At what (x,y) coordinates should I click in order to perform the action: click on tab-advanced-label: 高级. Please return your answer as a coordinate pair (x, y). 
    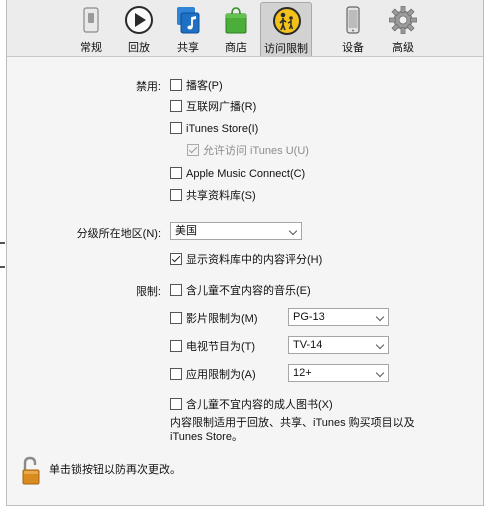
    Looking at the image, I should click on (403, 48).